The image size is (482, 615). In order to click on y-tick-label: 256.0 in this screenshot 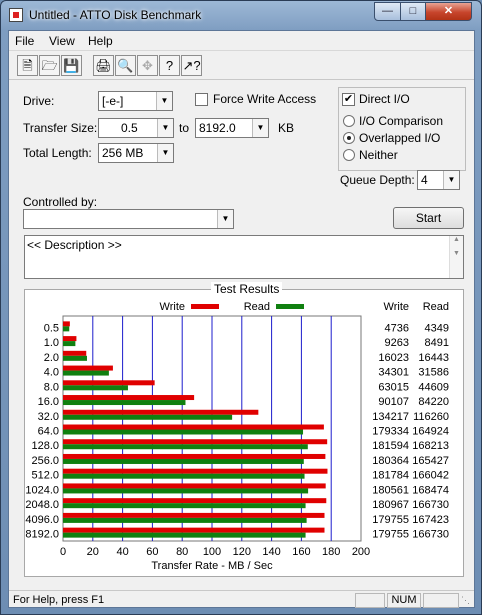, I will do `click(45, 461)`.